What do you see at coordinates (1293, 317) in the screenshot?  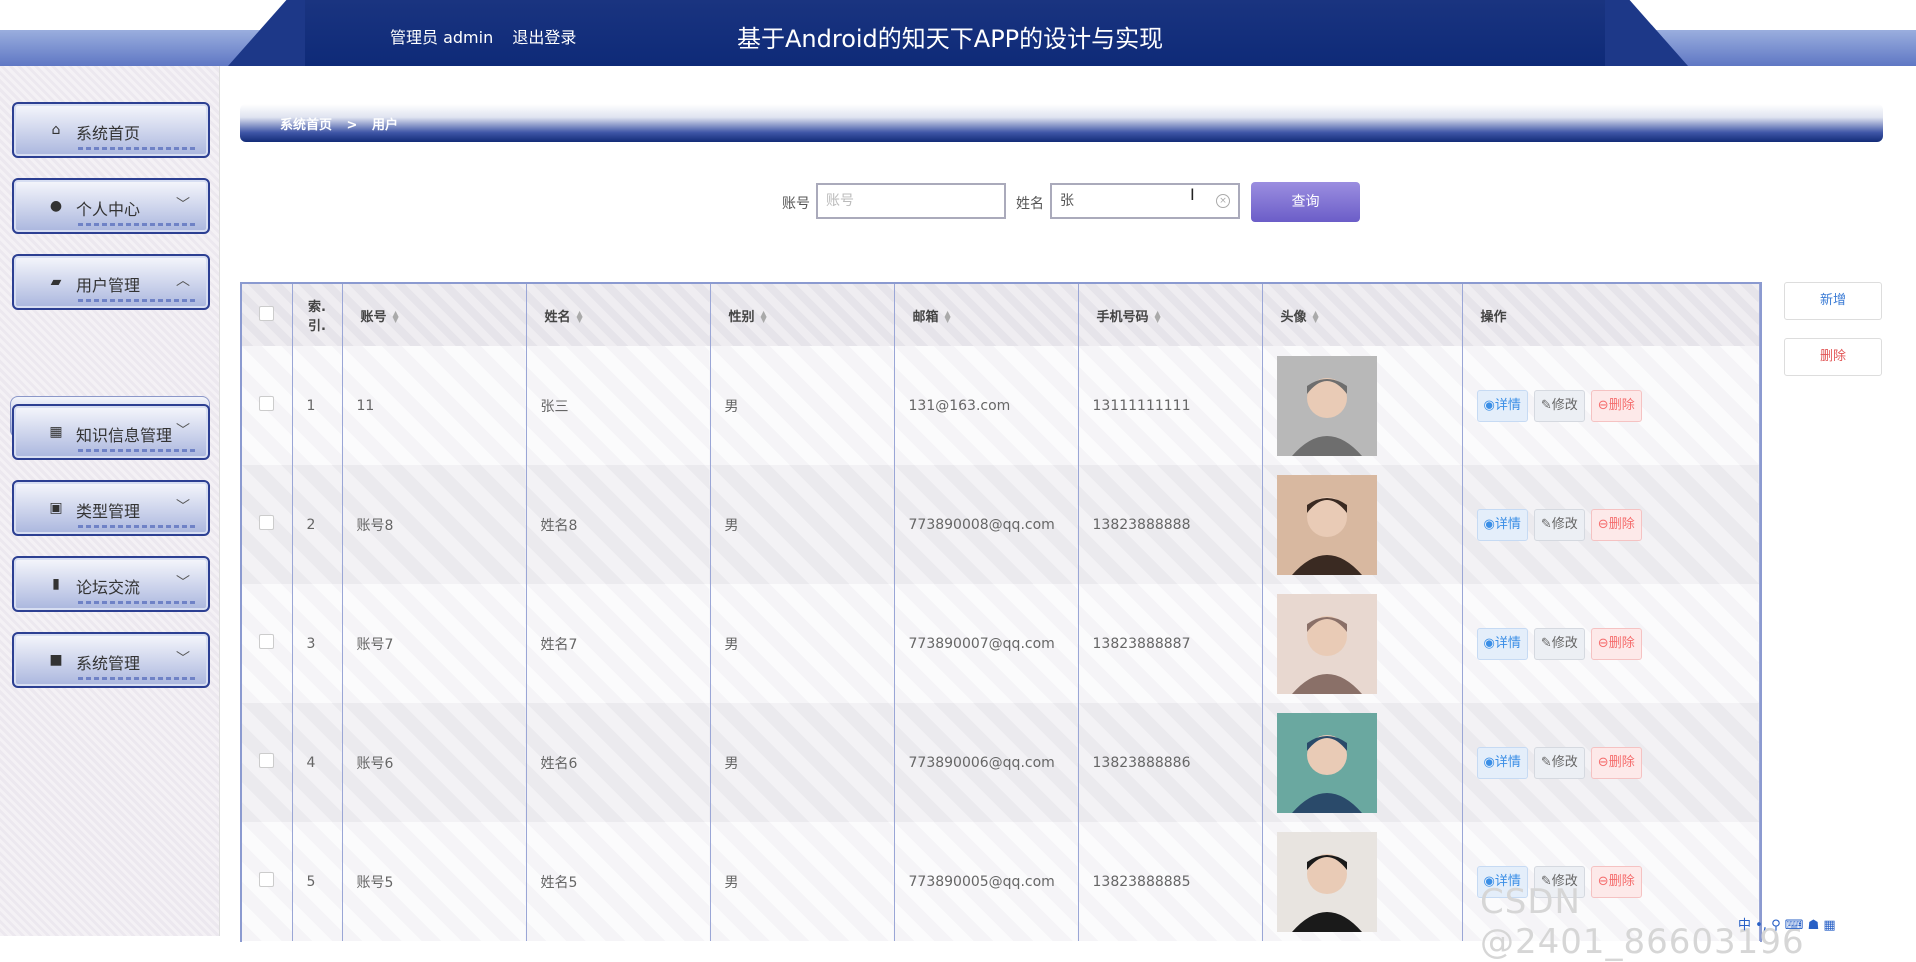 I see `avatar-header-label: 头像` at bounding box center [1293, 317].